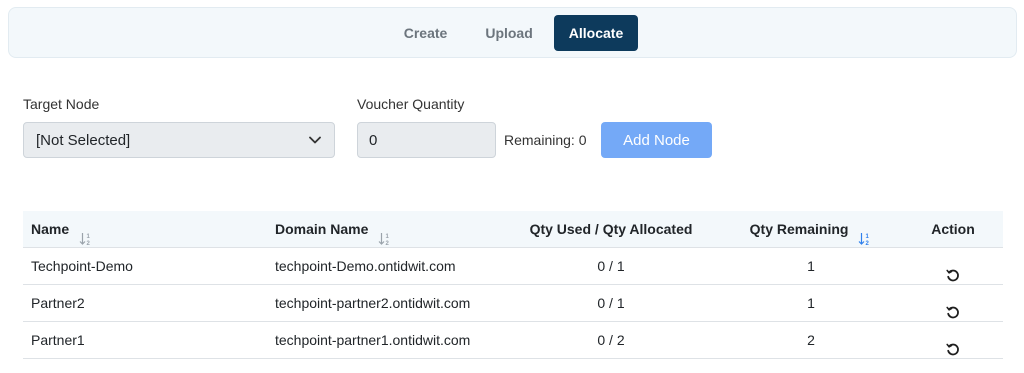 Image resolution: width=1024 pixels, height=373 pixels. Describe the element at coordinates (545, 140) in the screenshot. I see `remaining-text: Remaining: 0` at that location.